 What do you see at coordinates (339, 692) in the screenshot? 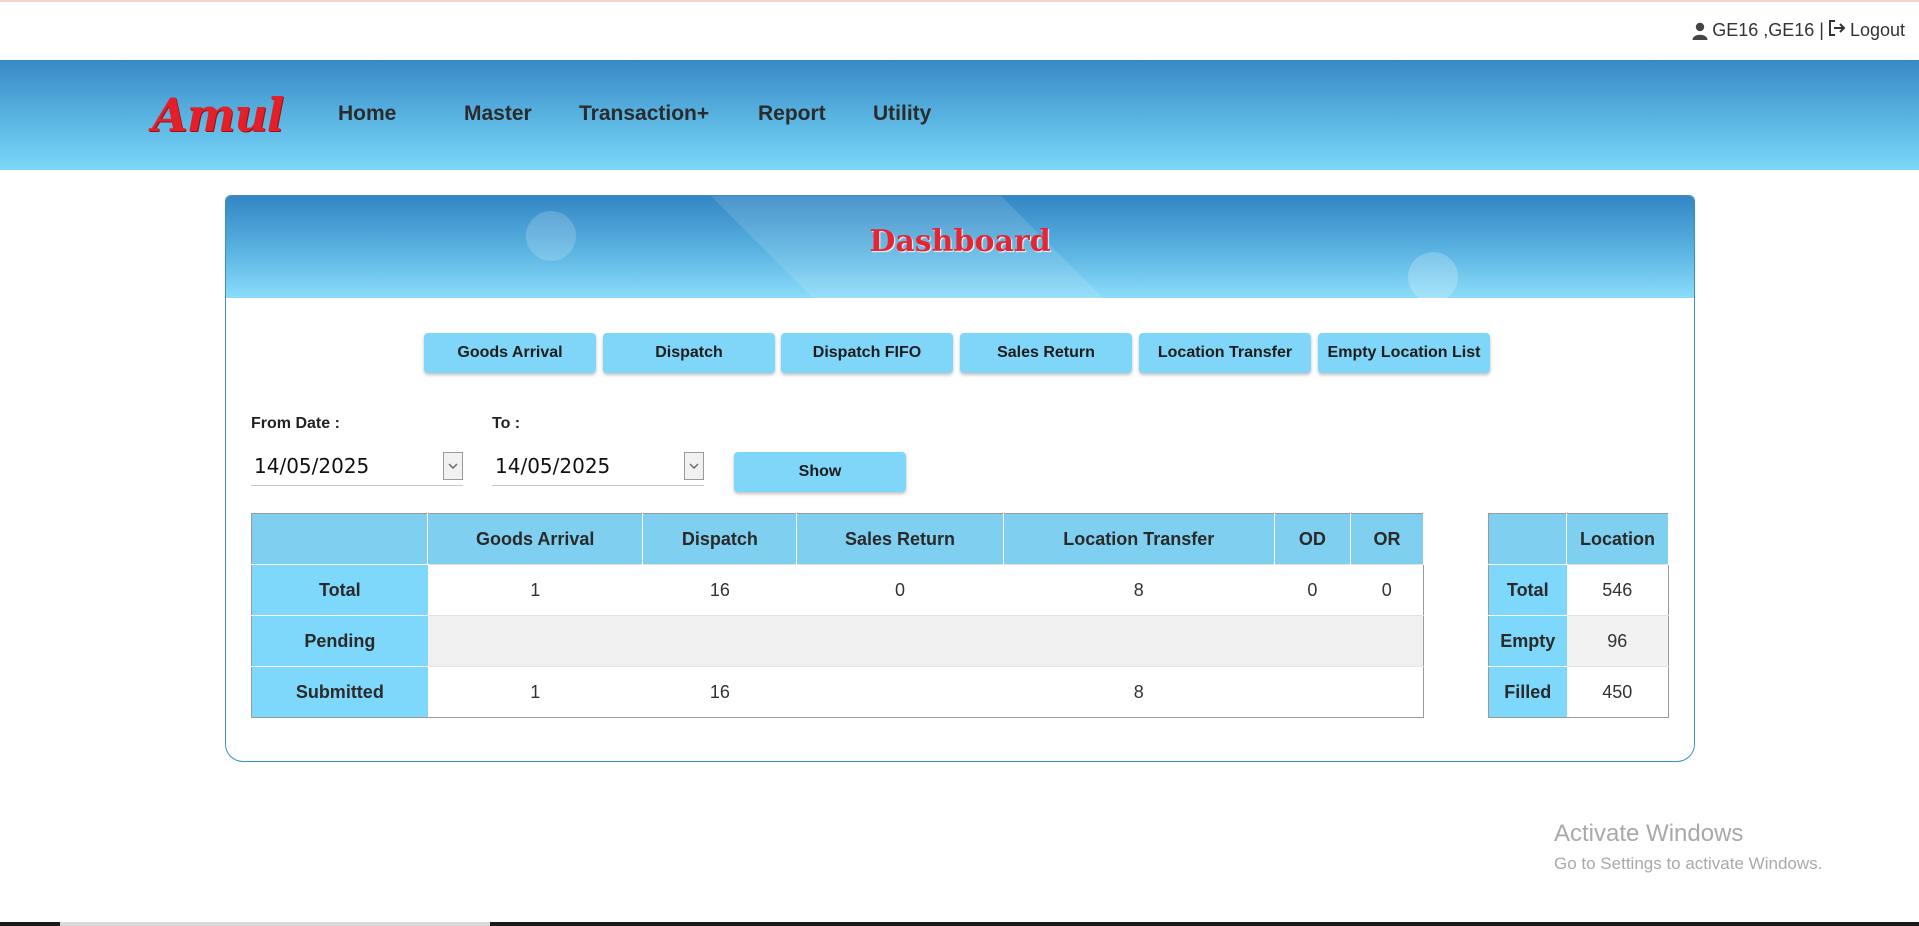
I see `row-label: Submitted` at bounding box center [339, 692].